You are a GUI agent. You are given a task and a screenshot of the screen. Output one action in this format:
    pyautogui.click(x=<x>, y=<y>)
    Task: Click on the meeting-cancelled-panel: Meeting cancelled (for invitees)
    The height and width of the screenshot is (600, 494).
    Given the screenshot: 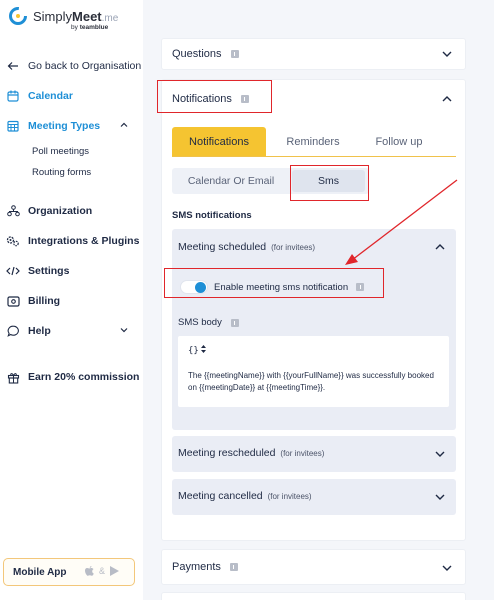 What is the action you would take?
    pyautogui.click(x=314, y=497)
    